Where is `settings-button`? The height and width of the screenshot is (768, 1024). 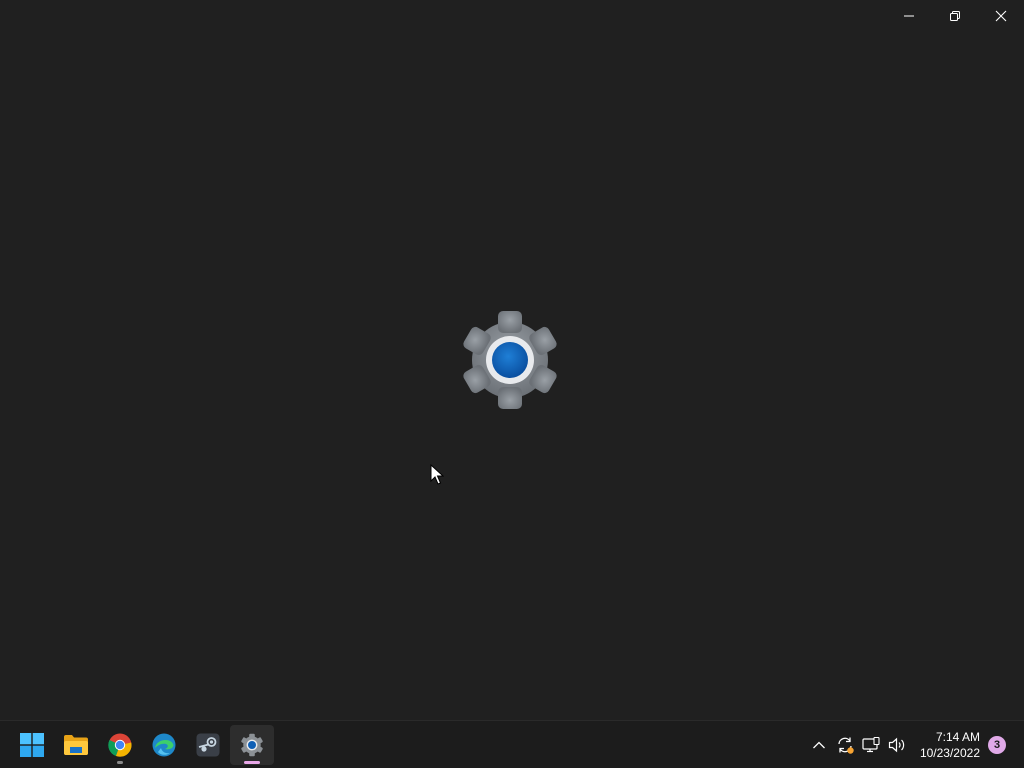
settings-button is located at coordinates (252, 745).